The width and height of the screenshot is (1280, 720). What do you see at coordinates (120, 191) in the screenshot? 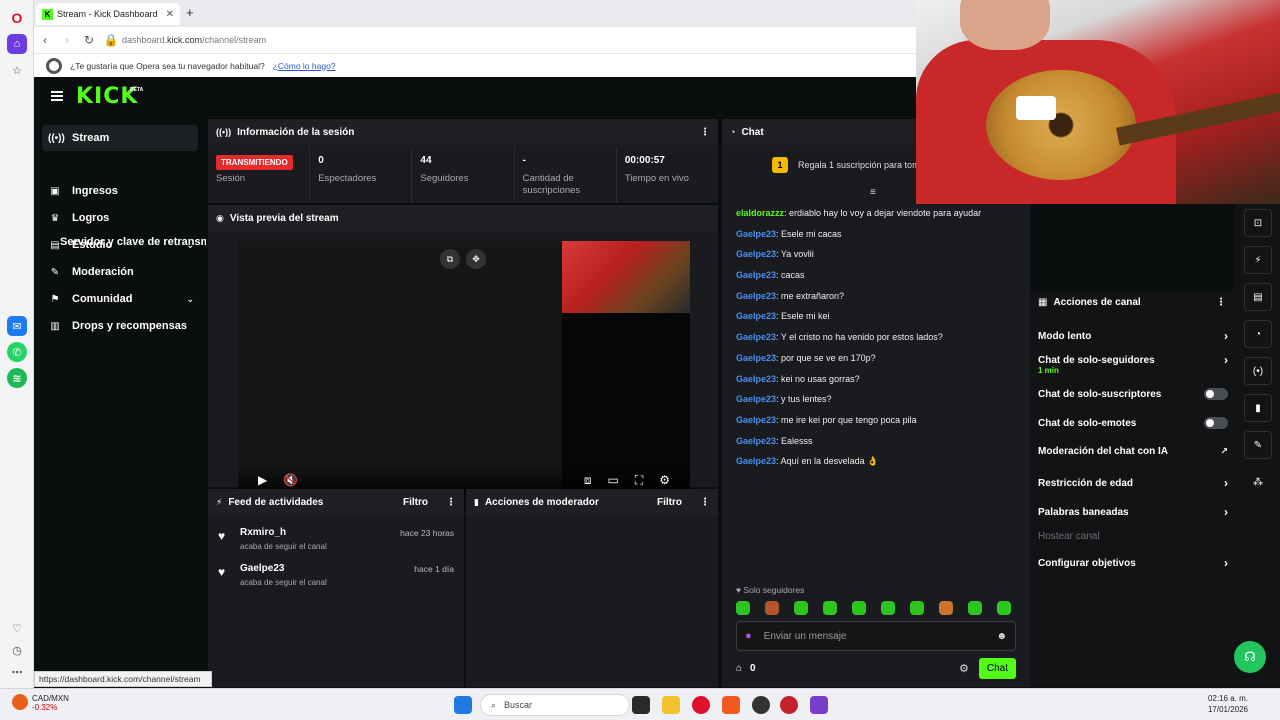
I see `sidebar-item-ingresos: ▣ Ingresos` at bounding box center [120, 191].